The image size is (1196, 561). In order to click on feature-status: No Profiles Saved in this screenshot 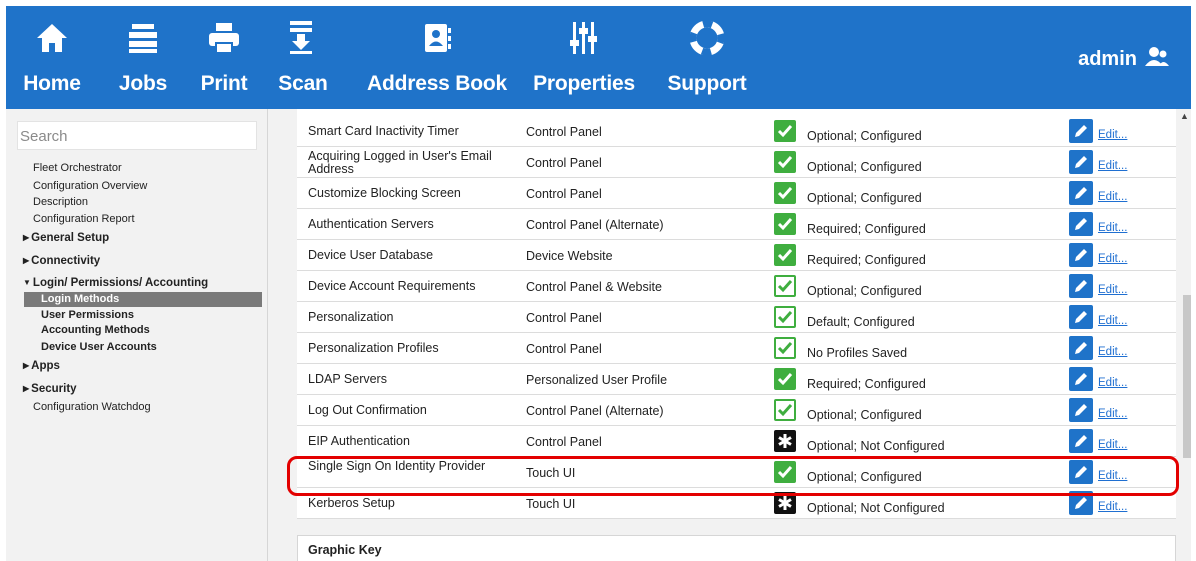, I will do `click(857, 353)`.